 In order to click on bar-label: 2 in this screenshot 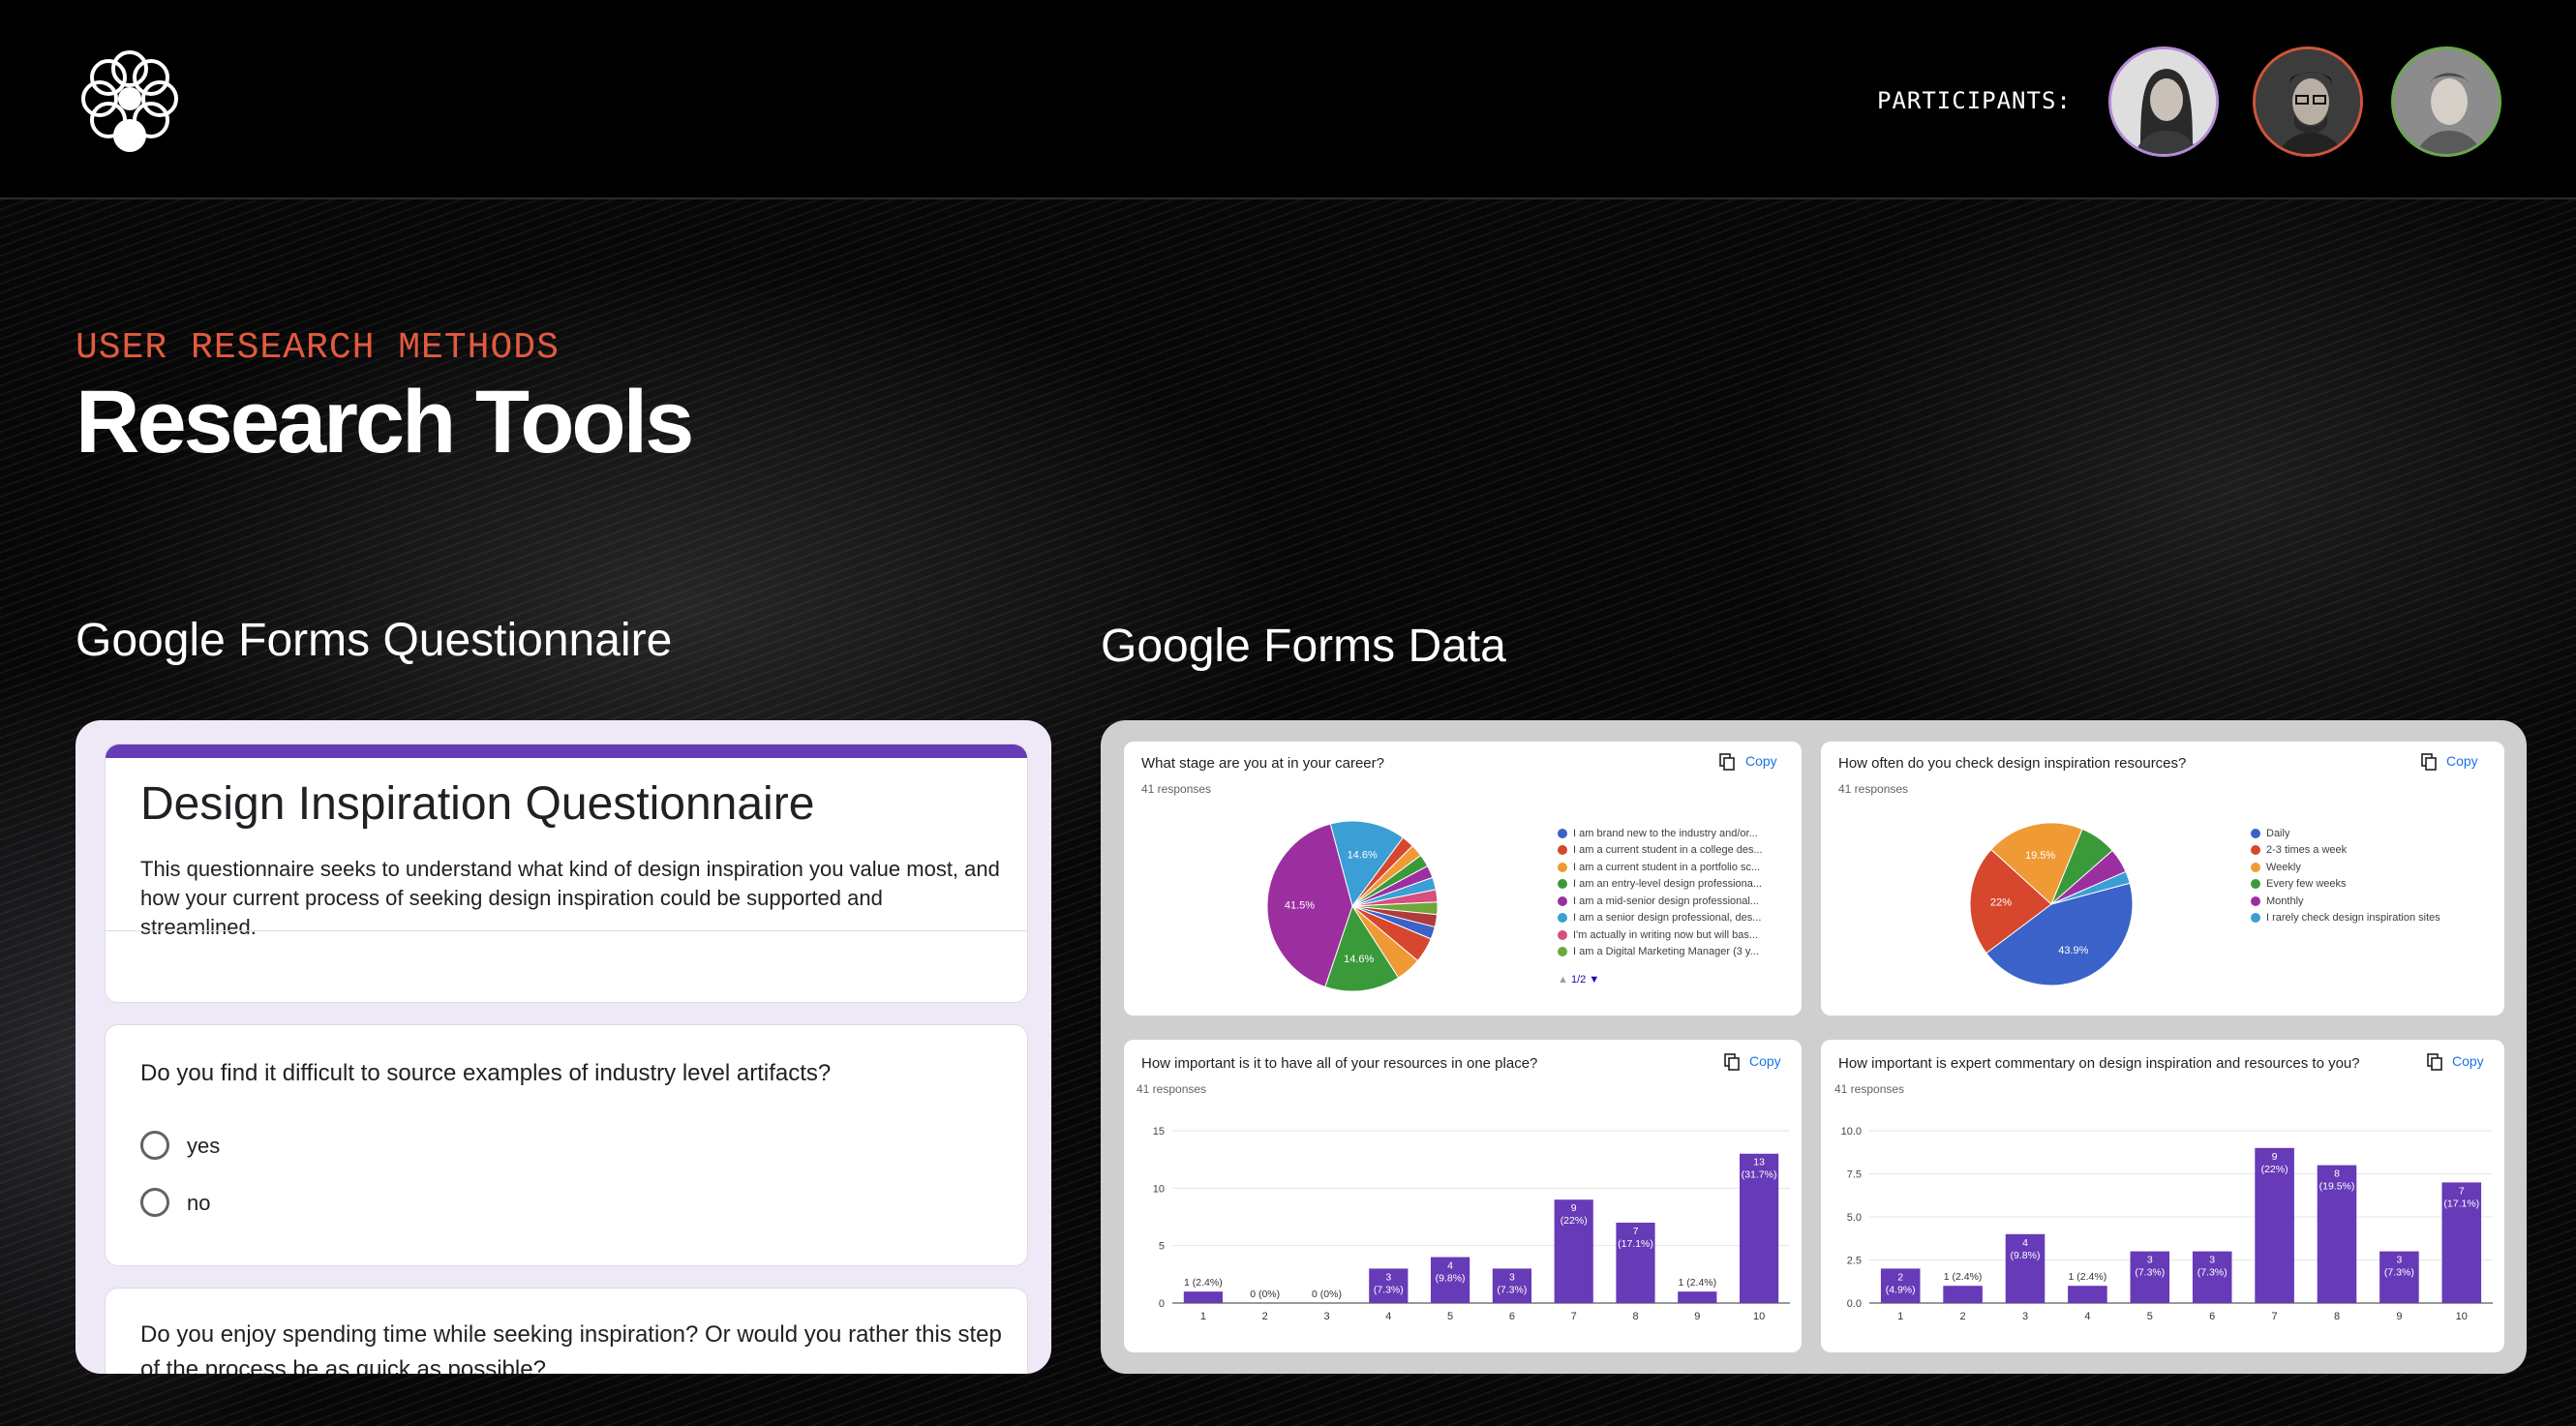, I will do `click(1900, 1277)`.